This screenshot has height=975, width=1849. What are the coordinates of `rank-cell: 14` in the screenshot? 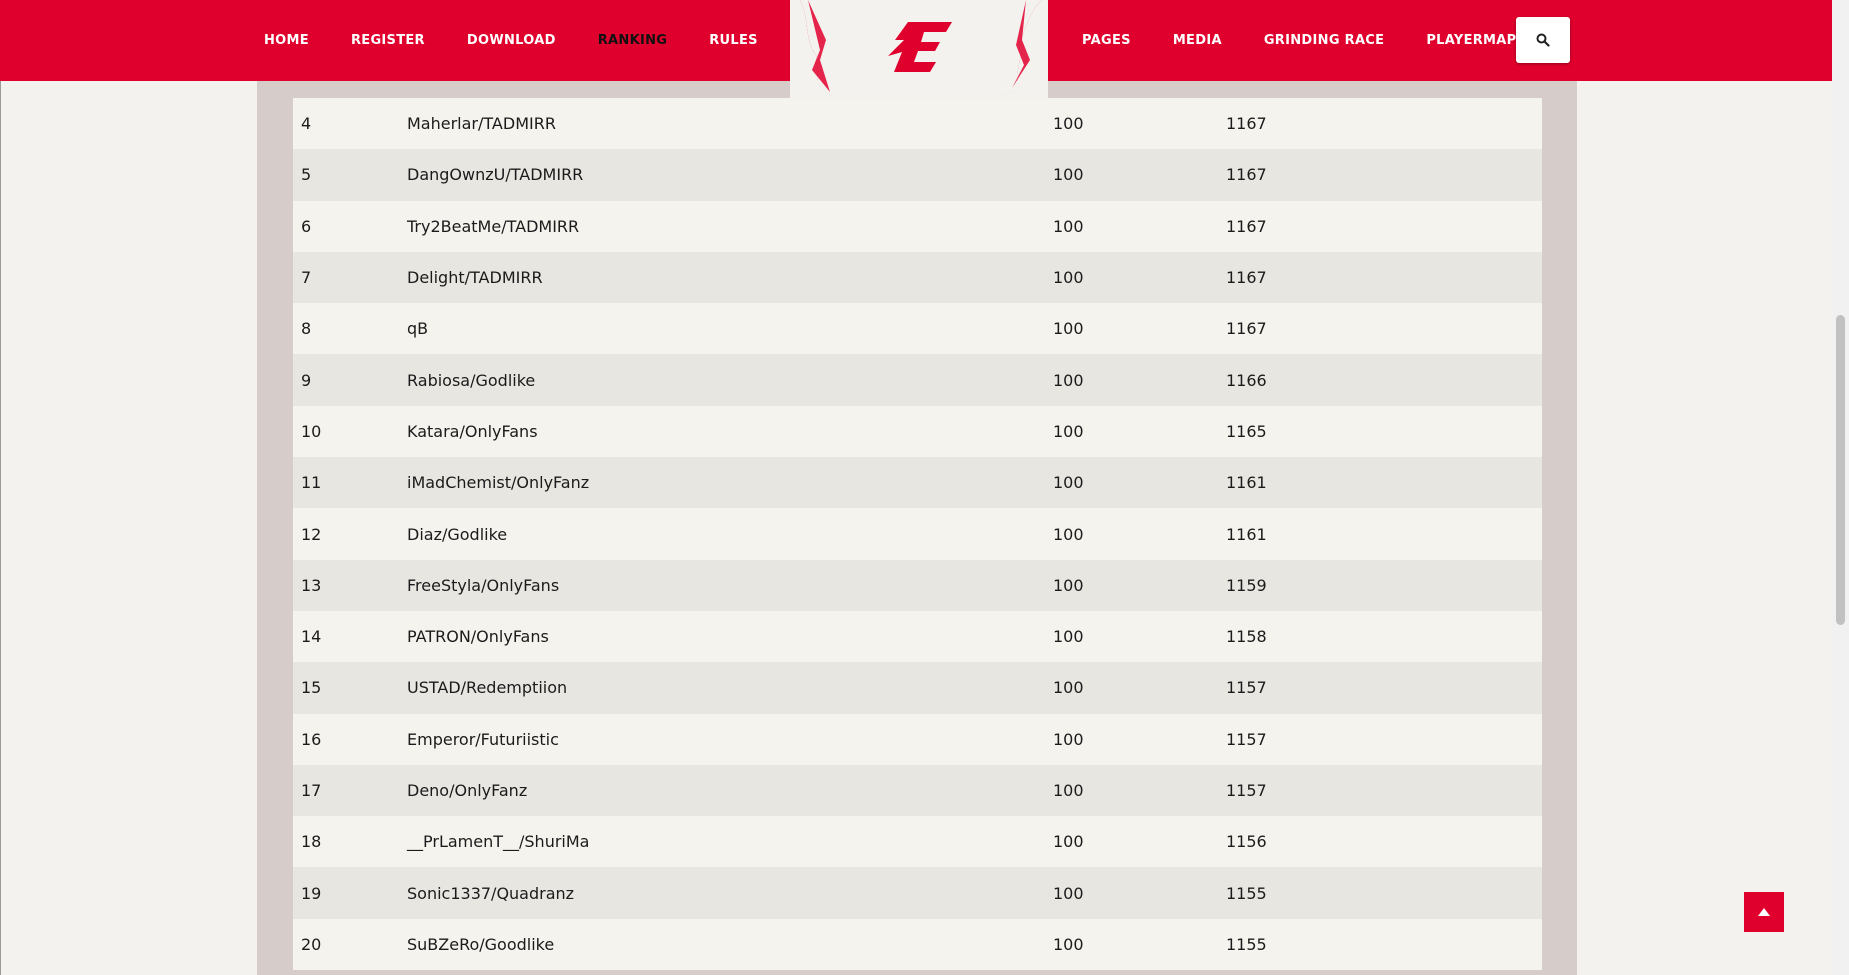 It's located at (311, 637).